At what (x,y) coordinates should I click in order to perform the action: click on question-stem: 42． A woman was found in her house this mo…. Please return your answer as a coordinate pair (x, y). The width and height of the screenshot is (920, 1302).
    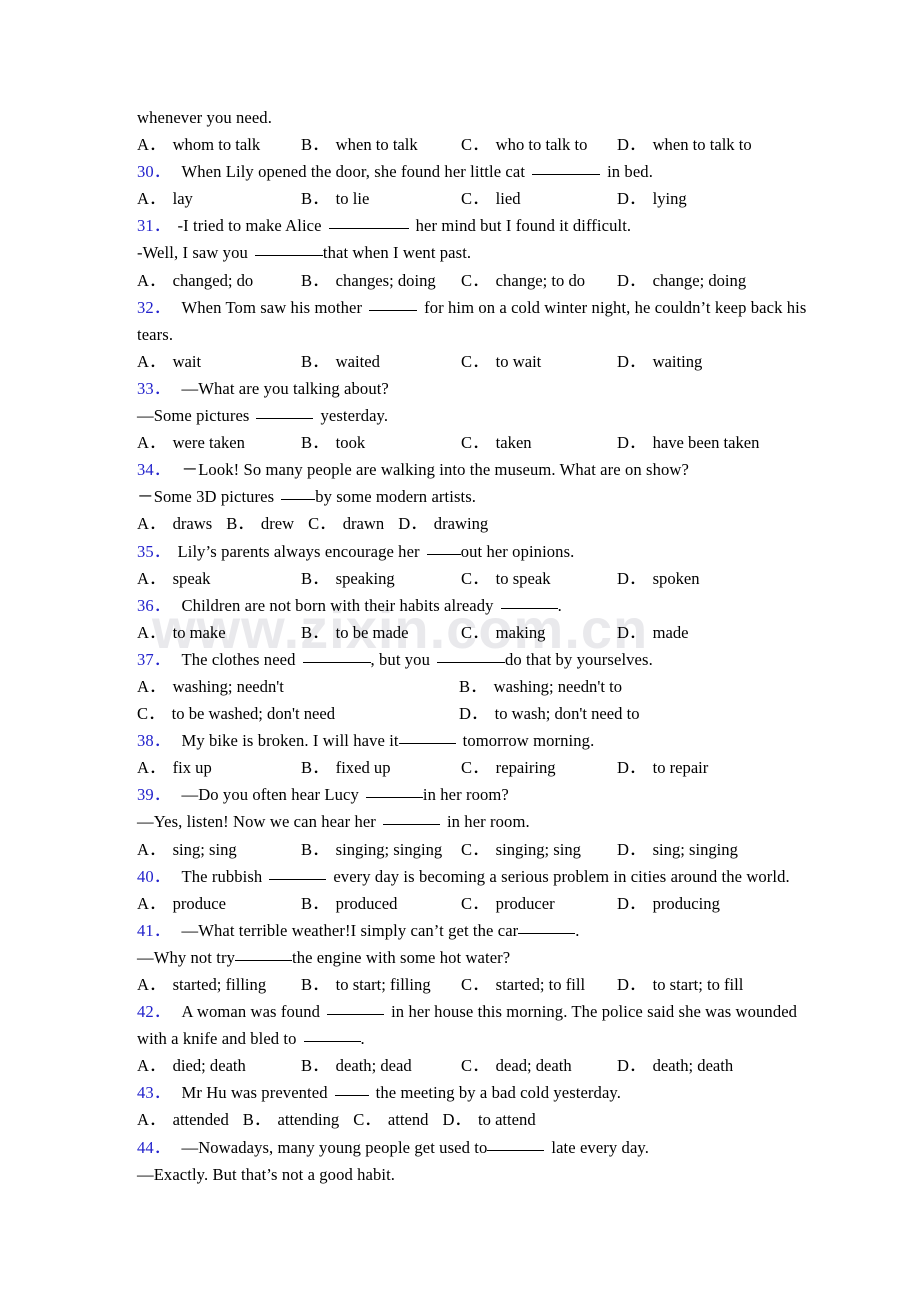
    Looking at the image, I should click on (467, 1011).